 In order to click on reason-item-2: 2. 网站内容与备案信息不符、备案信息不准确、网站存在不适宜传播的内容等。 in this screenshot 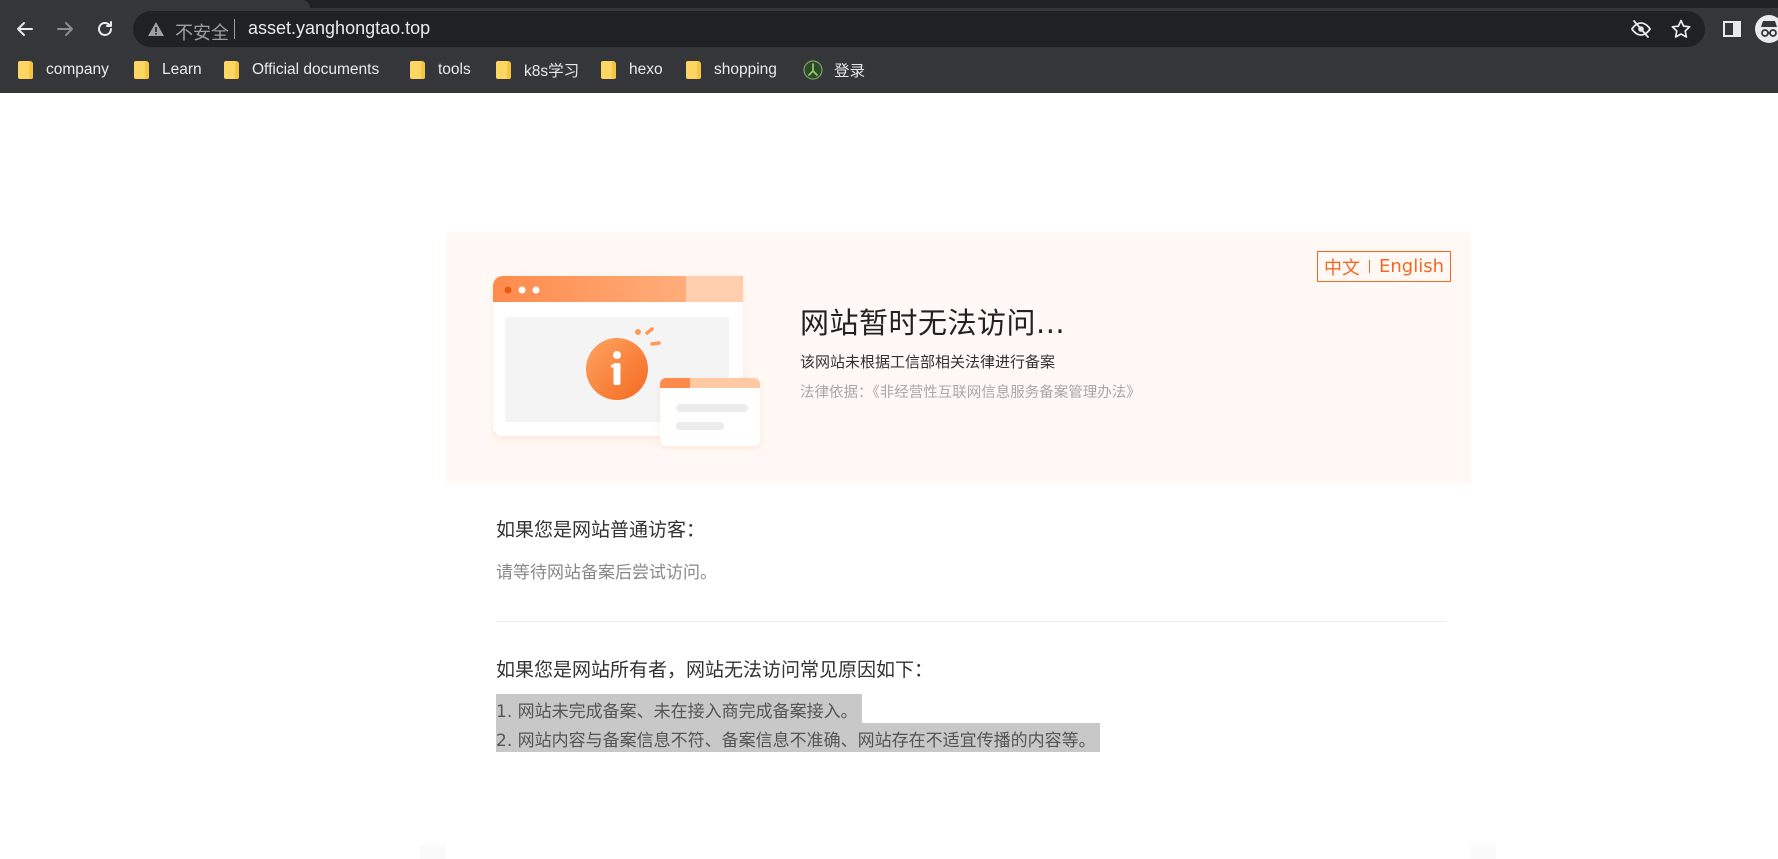, I will do `click(798, 737)`.